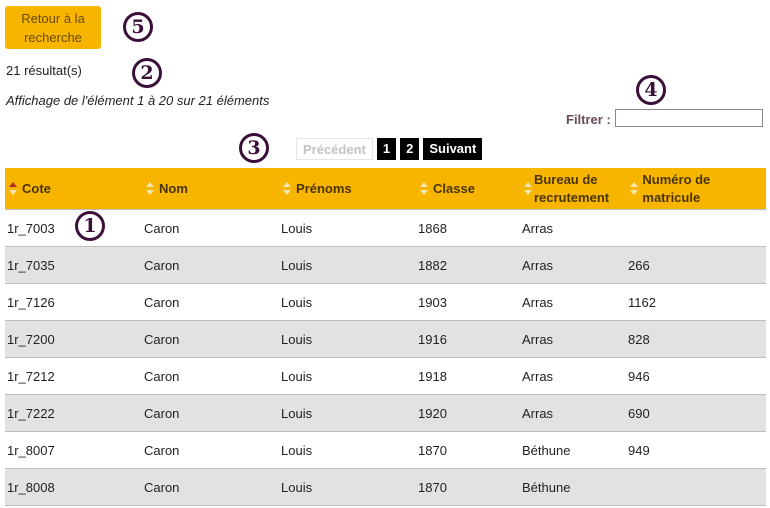 This screenshot has width=770, height=508. Describe the element at coordinates (210, 189) in the screenshot. I see `column-header-nom: Nom` at that location.